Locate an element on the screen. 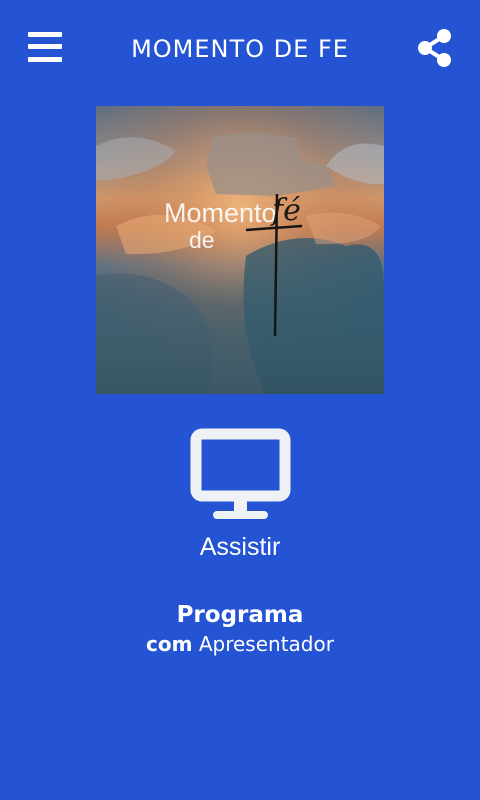 The width and height of the screenshot is (480, 800). host-prefix: com is located at coordinates (169, 644).